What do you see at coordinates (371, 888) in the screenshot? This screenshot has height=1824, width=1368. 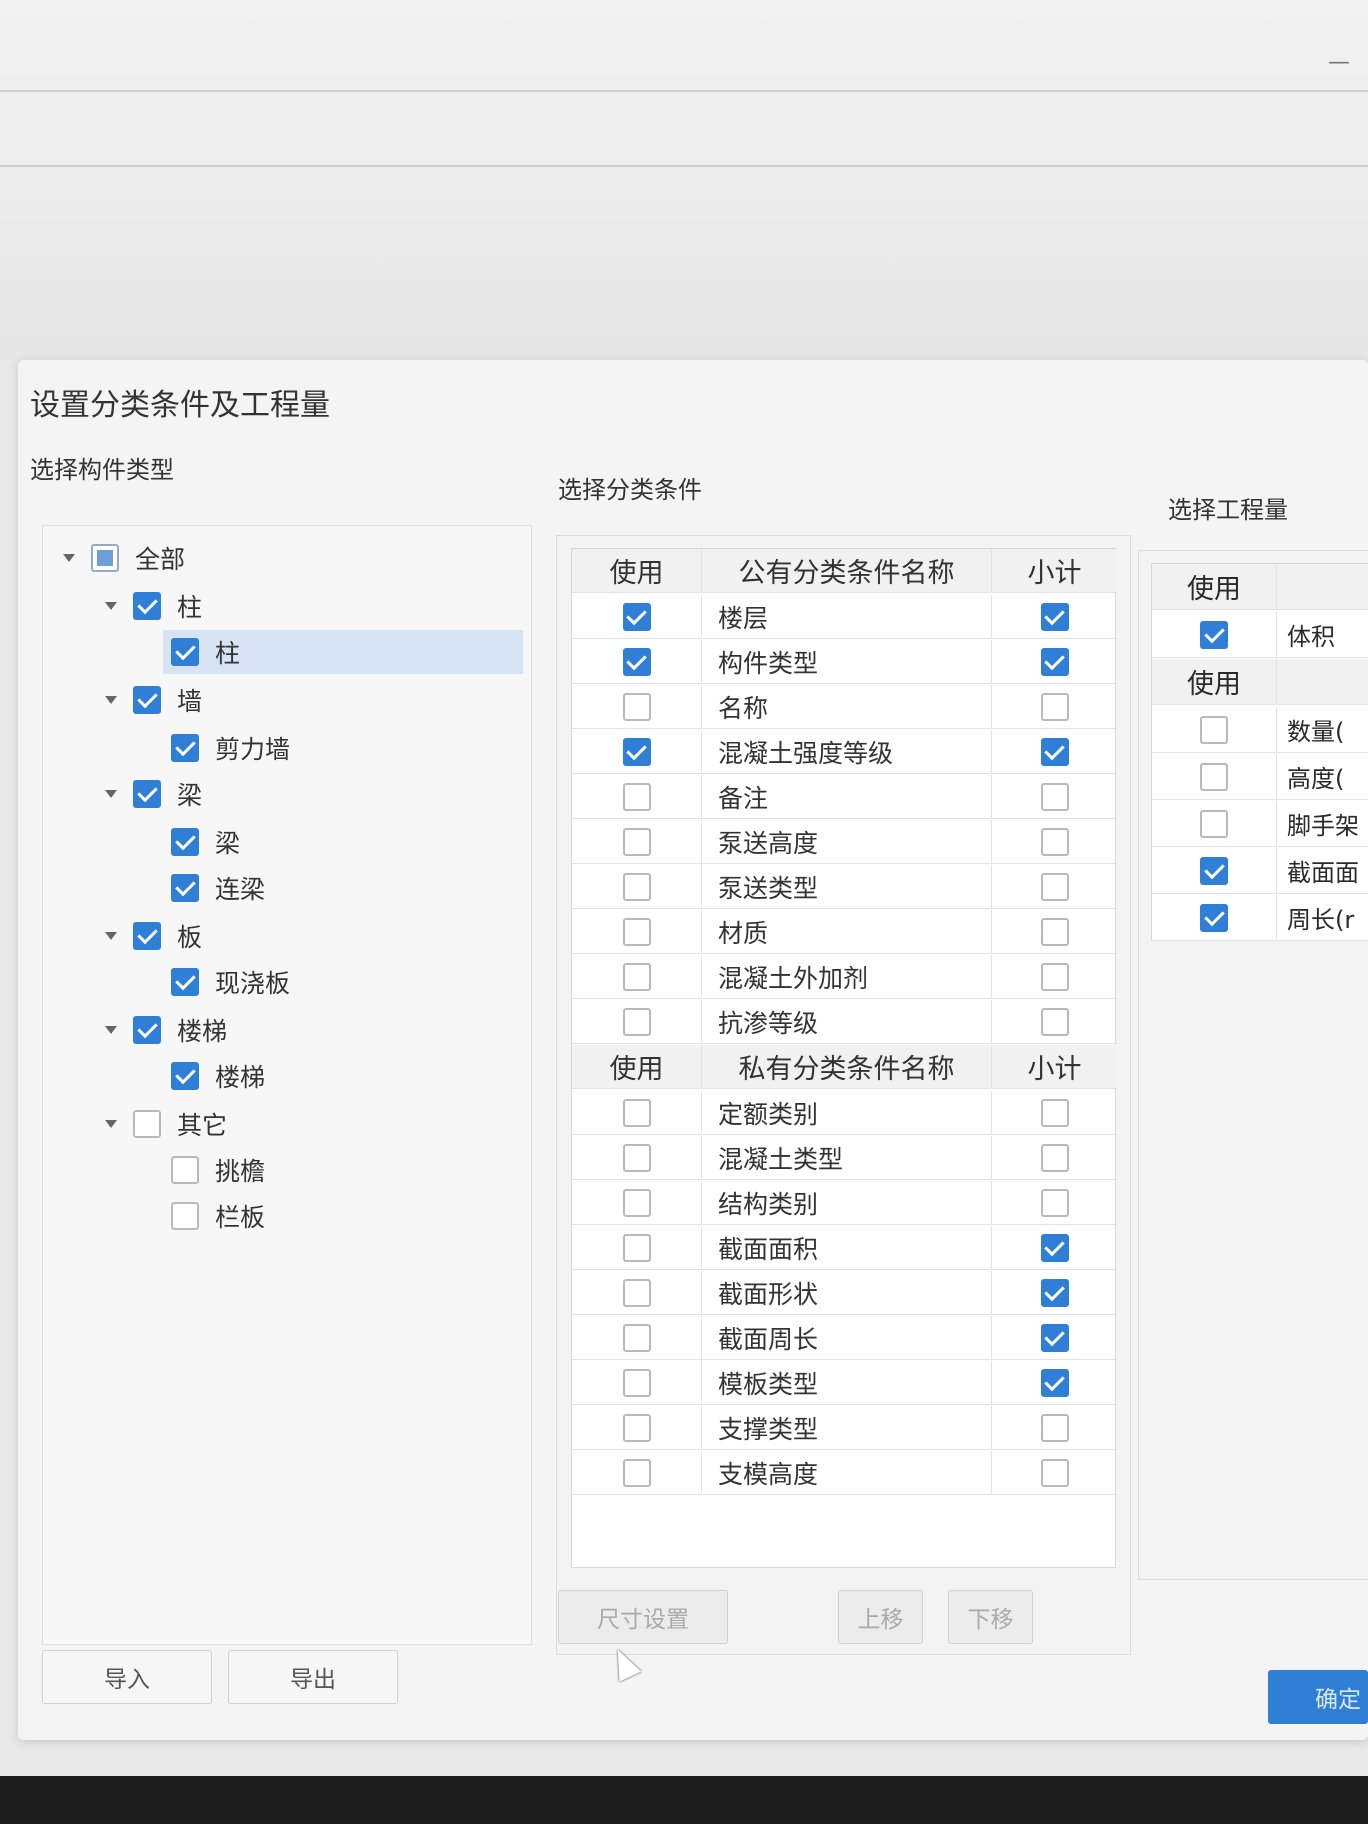 I see `tree-node: 连梁` at bounding box center [371, 888].